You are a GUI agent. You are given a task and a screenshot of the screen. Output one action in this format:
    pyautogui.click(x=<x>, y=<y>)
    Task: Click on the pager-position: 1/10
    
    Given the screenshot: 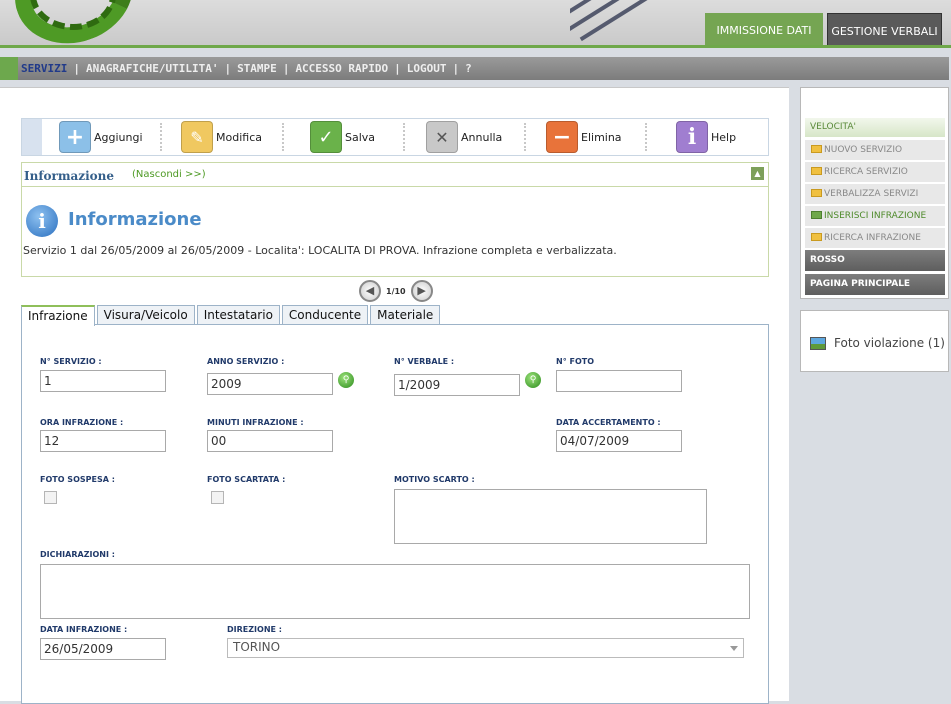 What is the action you would take?
    pyautogui.click(x=396, y=291)
    